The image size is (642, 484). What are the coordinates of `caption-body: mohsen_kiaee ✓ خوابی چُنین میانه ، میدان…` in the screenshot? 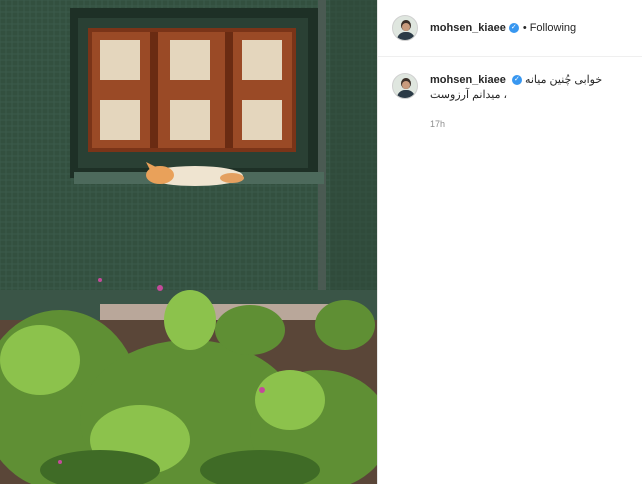 It's located at (522, 102).